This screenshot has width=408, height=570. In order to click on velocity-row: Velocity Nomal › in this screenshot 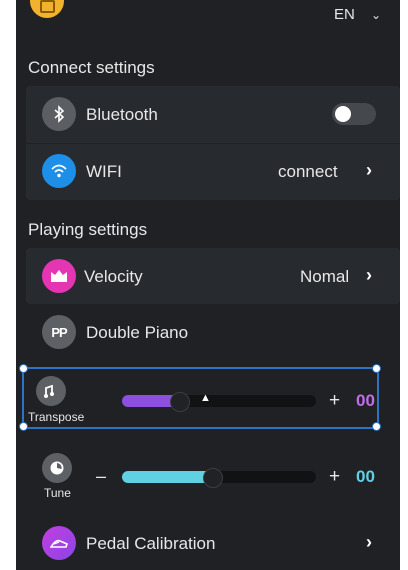, I will do `click(213, 276)`.